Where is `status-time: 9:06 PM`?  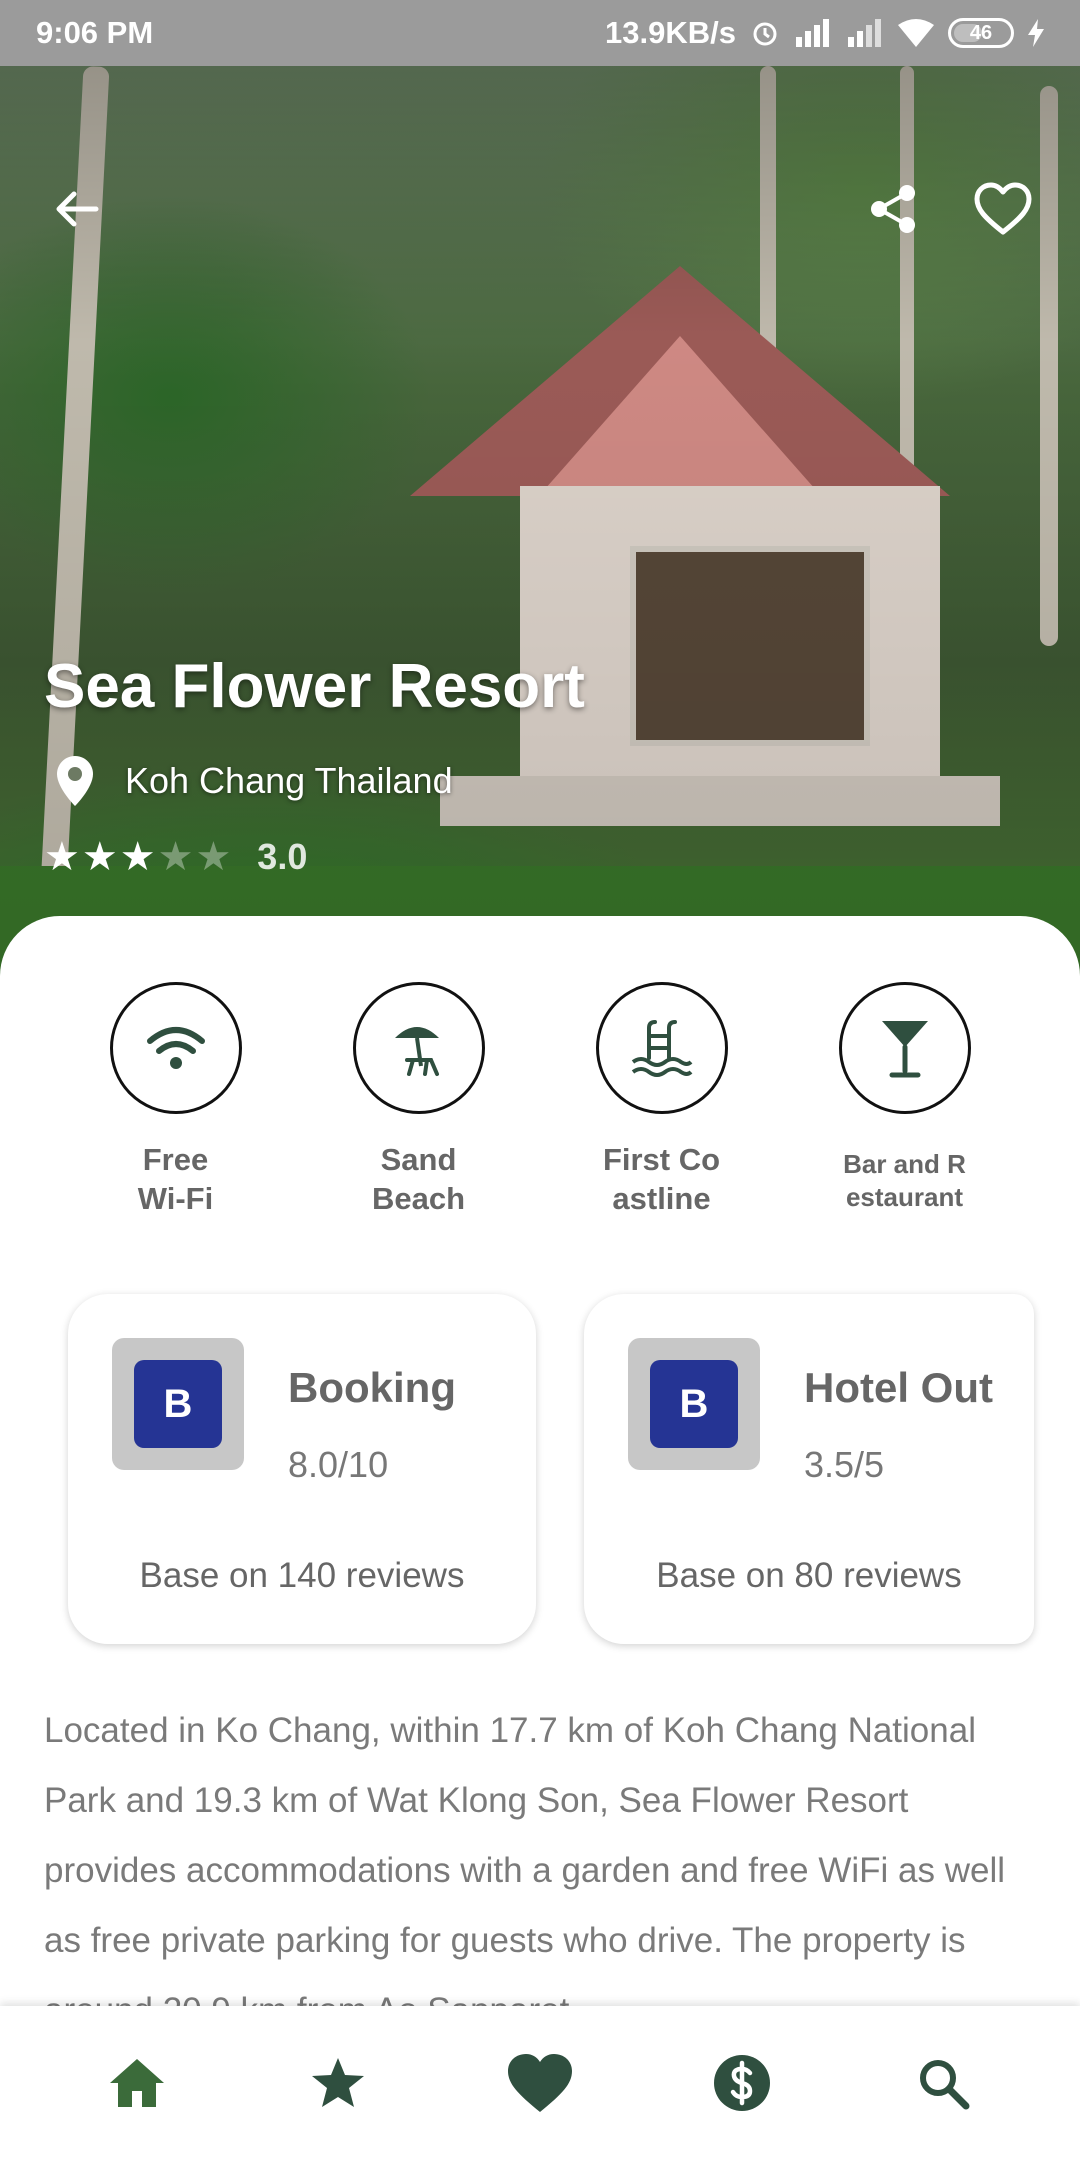 status-time: 9:06 PM is located at coordinates (95, 32).